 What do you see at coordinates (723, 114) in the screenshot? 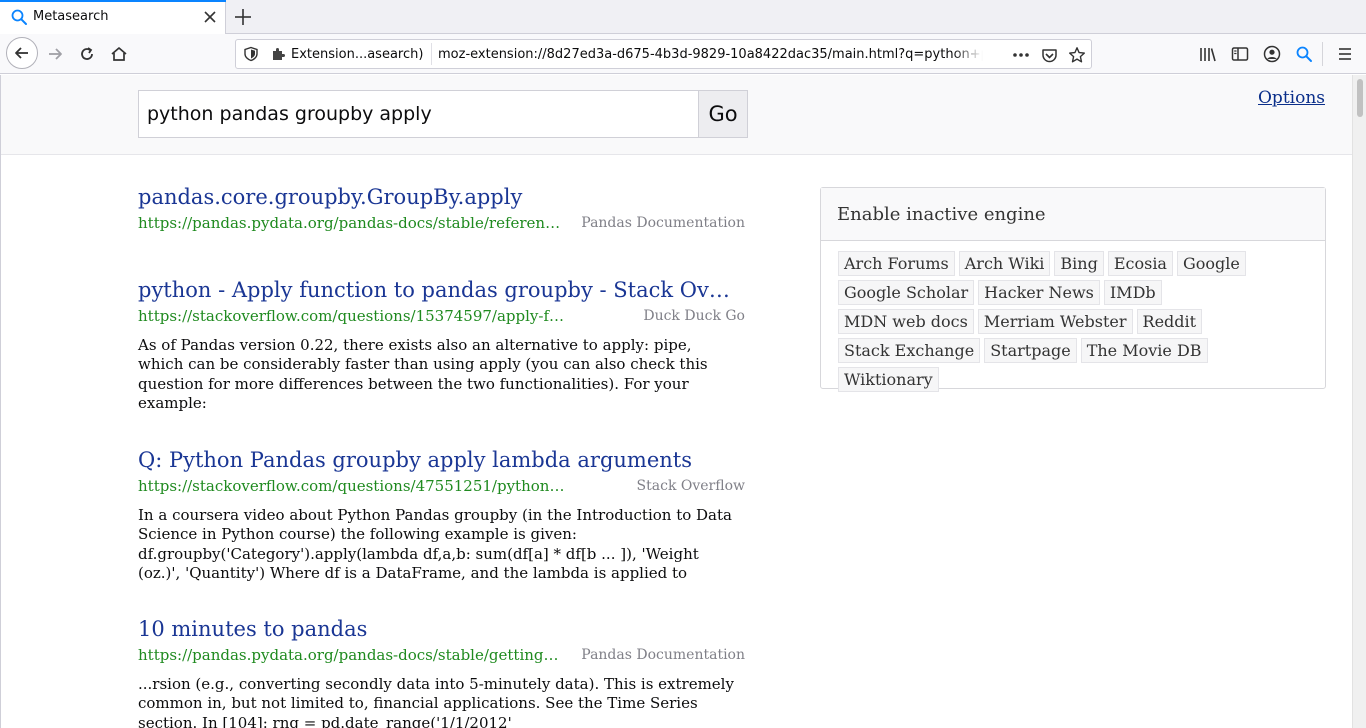
I see `go-button: Go` at bounding box center [723, 114].